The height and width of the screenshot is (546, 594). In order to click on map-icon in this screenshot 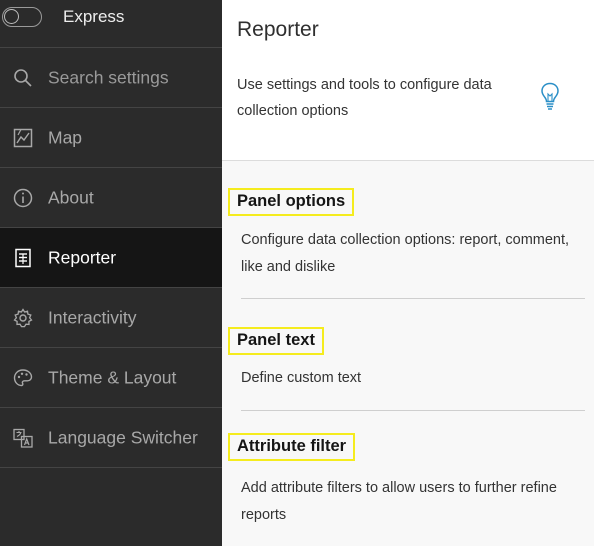, I will do `click(23, 138)`.